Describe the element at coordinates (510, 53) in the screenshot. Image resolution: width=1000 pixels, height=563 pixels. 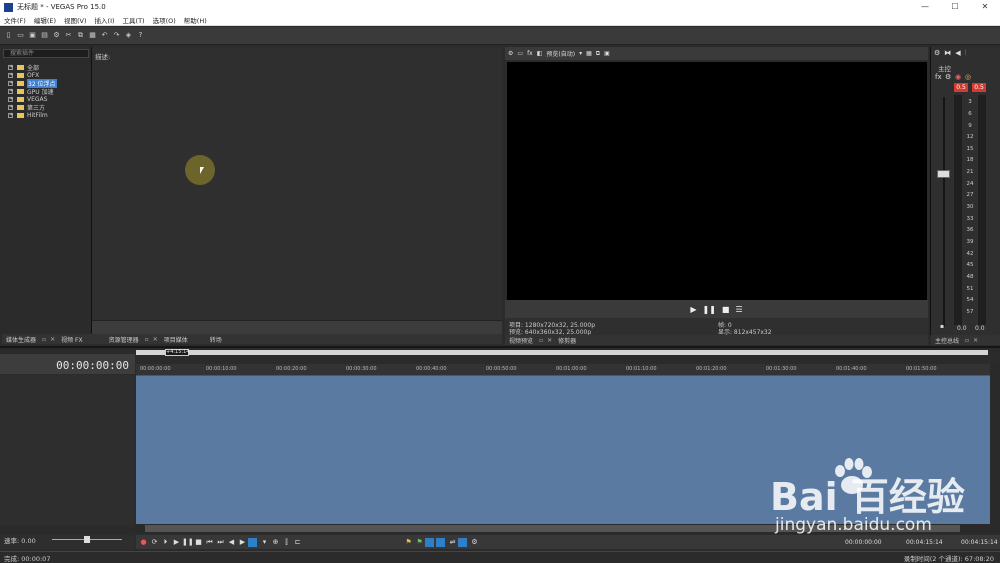
I see `preview-settings-gear-icon: ⚙` at that location.